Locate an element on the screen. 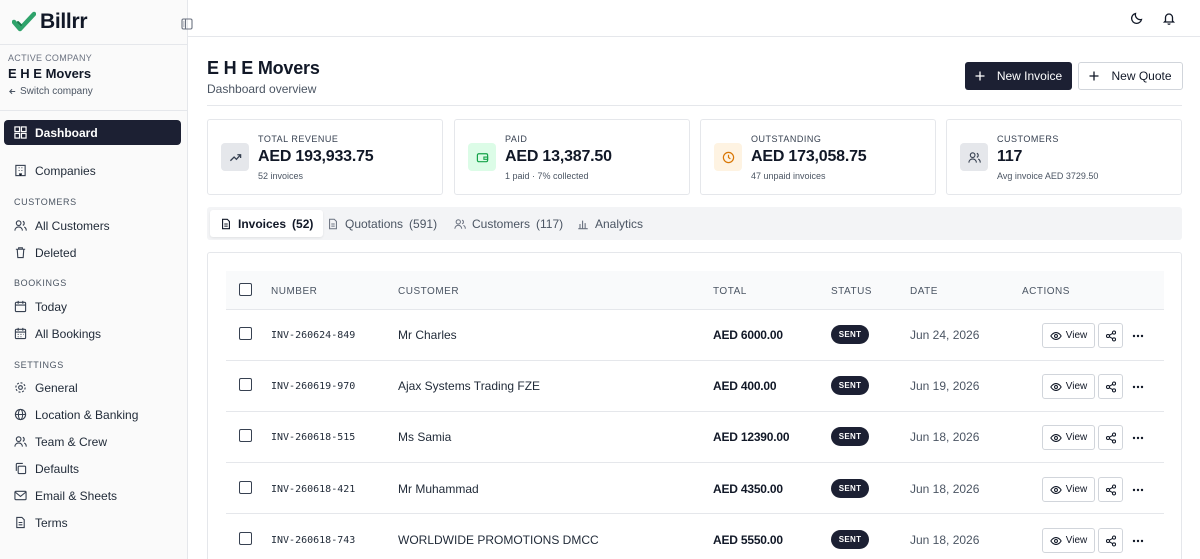 This screenshot has height=559, width=1200. theme-toggle-button is located at coordinates (1137, 18).